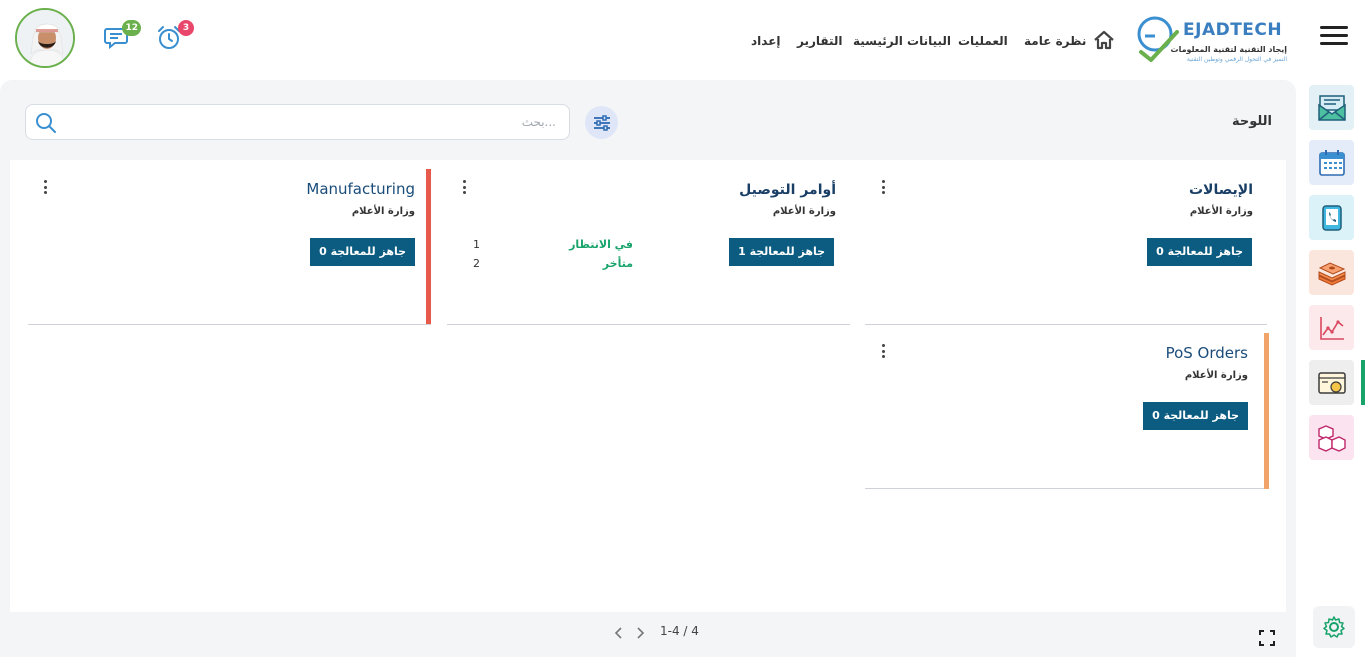  Describe the element at coordinates (1233, 30) in the screenshot. I see `logo-name: EJADTECH` at that location.